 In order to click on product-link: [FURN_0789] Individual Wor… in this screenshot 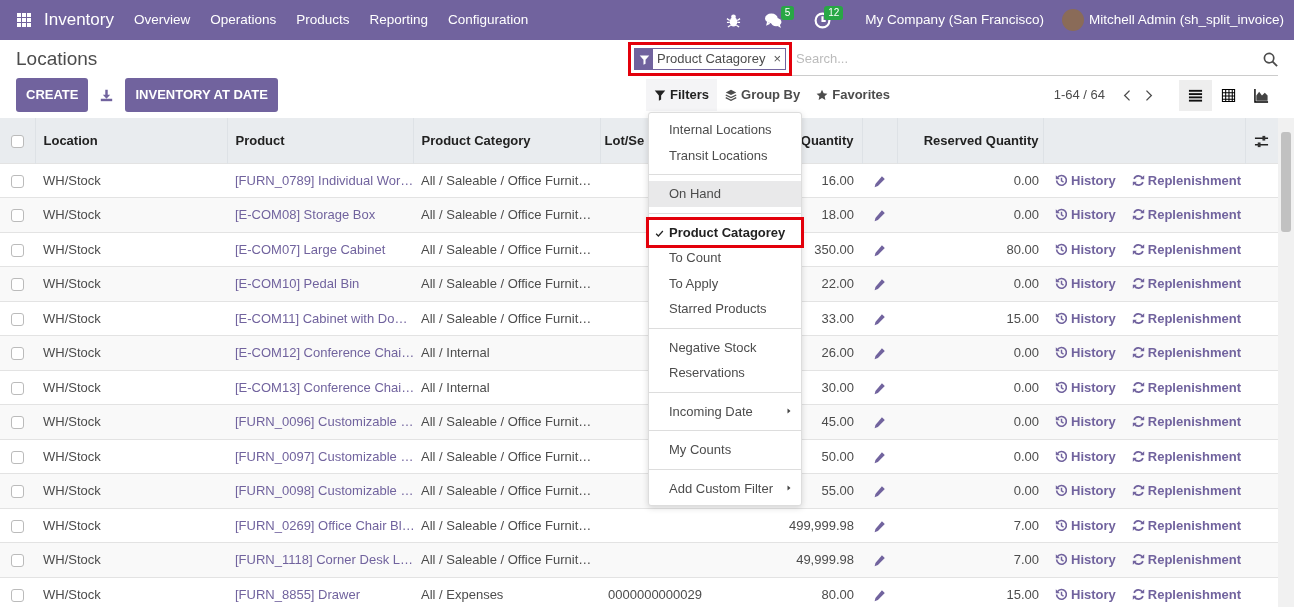, I will do `click(324, 180)`.